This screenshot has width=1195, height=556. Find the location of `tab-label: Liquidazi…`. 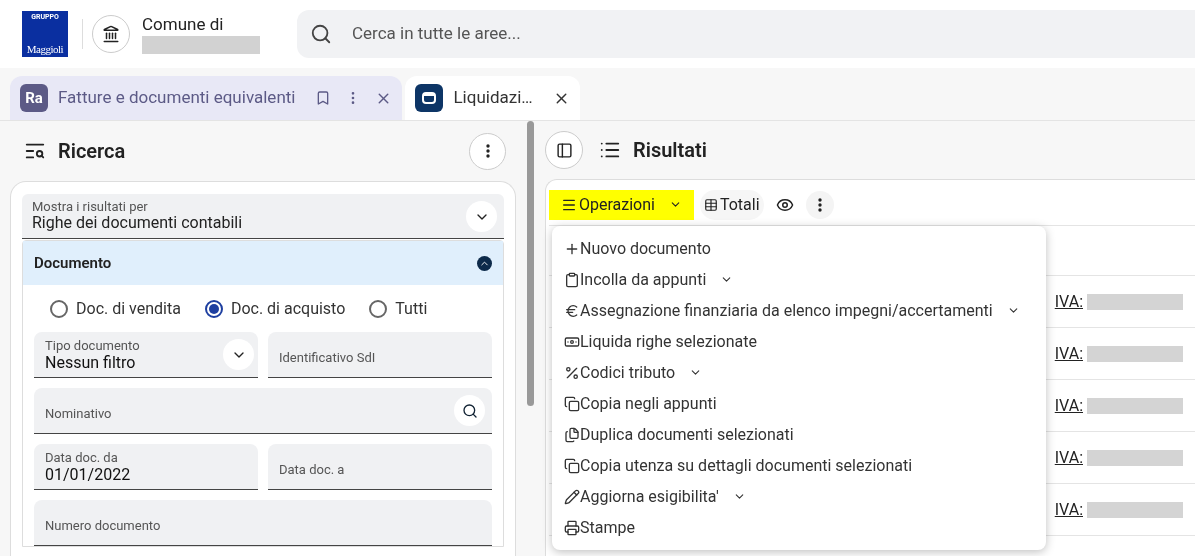

tab-label: Liquidazi… is located at coordinates (493, 98).